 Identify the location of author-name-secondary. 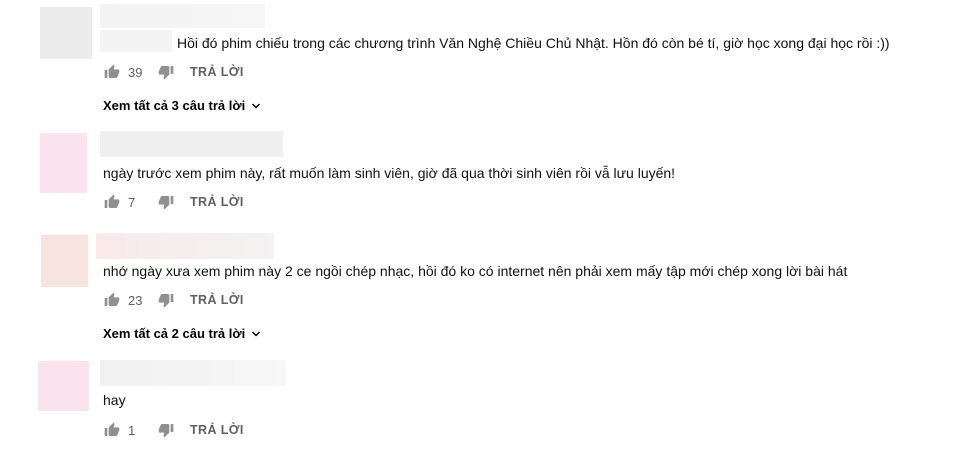
(136, 41).